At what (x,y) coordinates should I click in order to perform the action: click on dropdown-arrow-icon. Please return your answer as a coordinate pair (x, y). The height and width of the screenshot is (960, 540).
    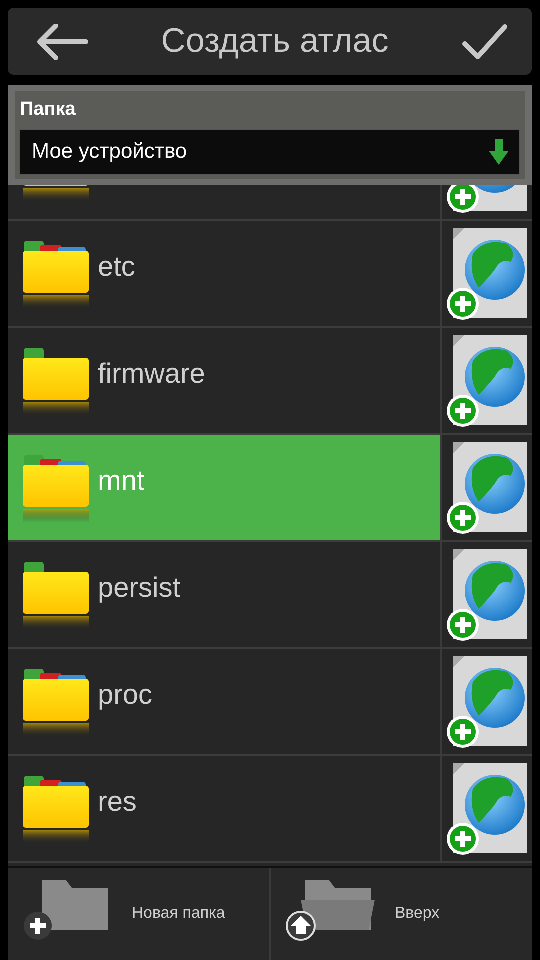
    Looking at the image, I should click on (499, 152).